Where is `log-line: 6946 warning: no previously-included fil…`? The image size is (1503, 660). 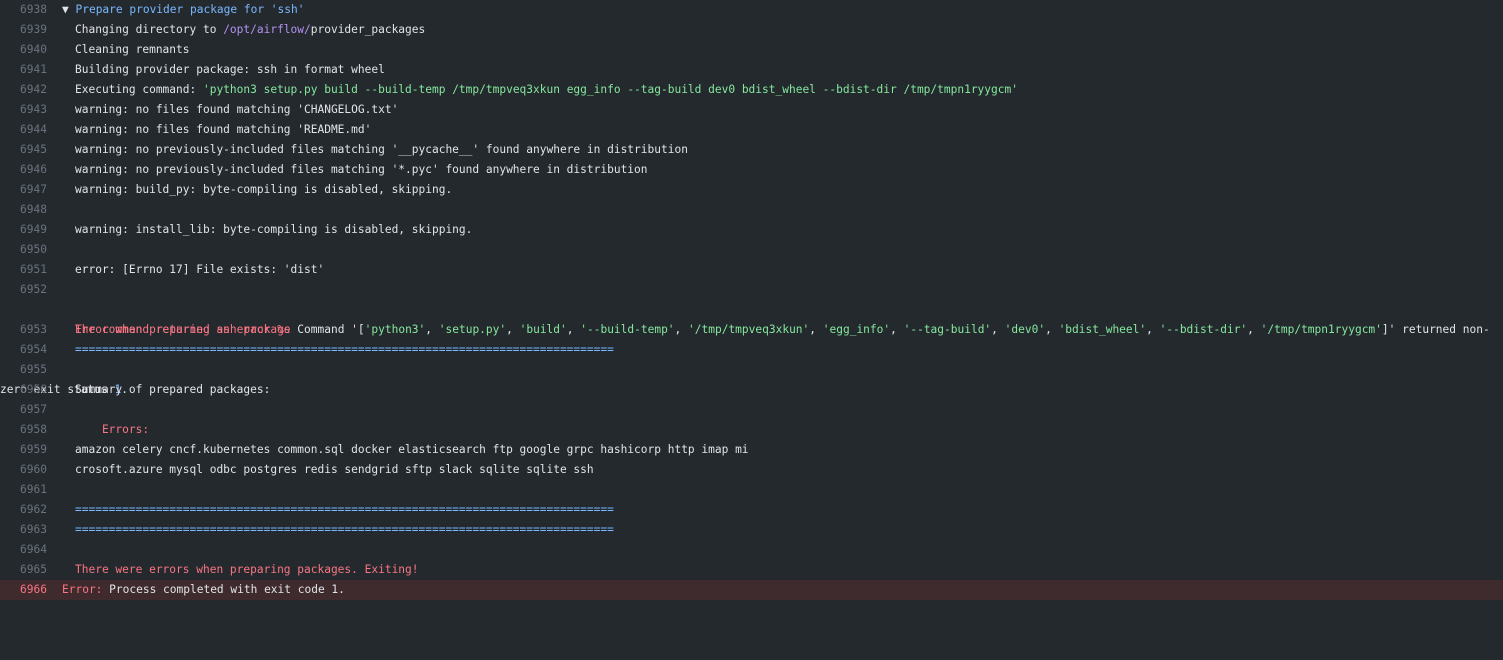
log-line: 6946 warning: no previously-included fil… is located at coordinates (751, 170).